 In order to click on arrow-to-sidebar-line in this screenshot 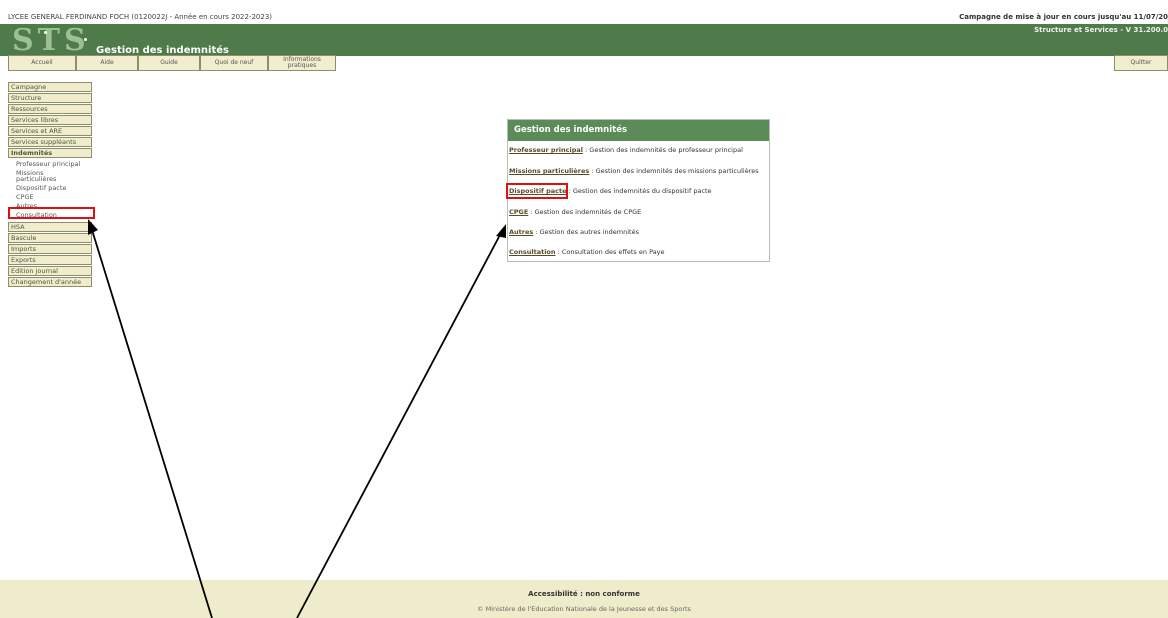, I will do `click(152, 423)`.